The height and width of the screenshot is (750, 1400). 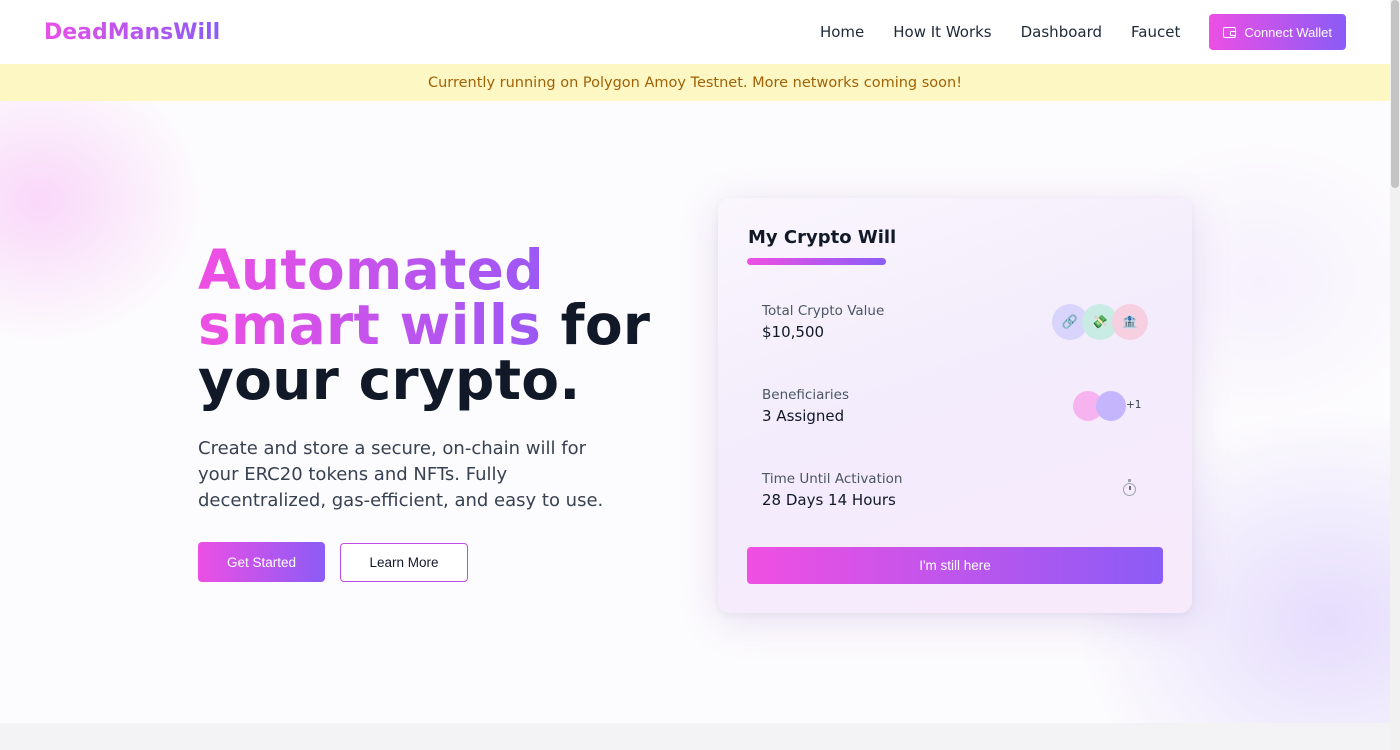 What do you see at coordinates (832, 479) in the screenshot?
I see `activation-label: Time Until Activation` at bounding box center [832, 479].